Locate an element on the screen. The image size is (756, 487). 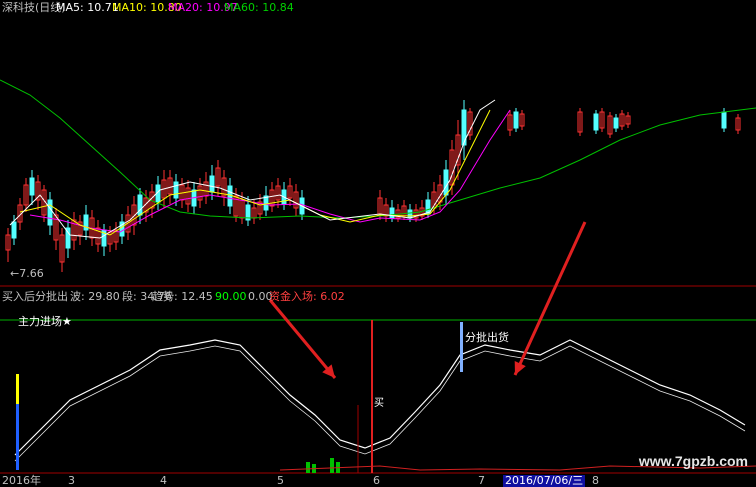
batch-sell-label: 分批出货 is located at coordinates (487, 337).